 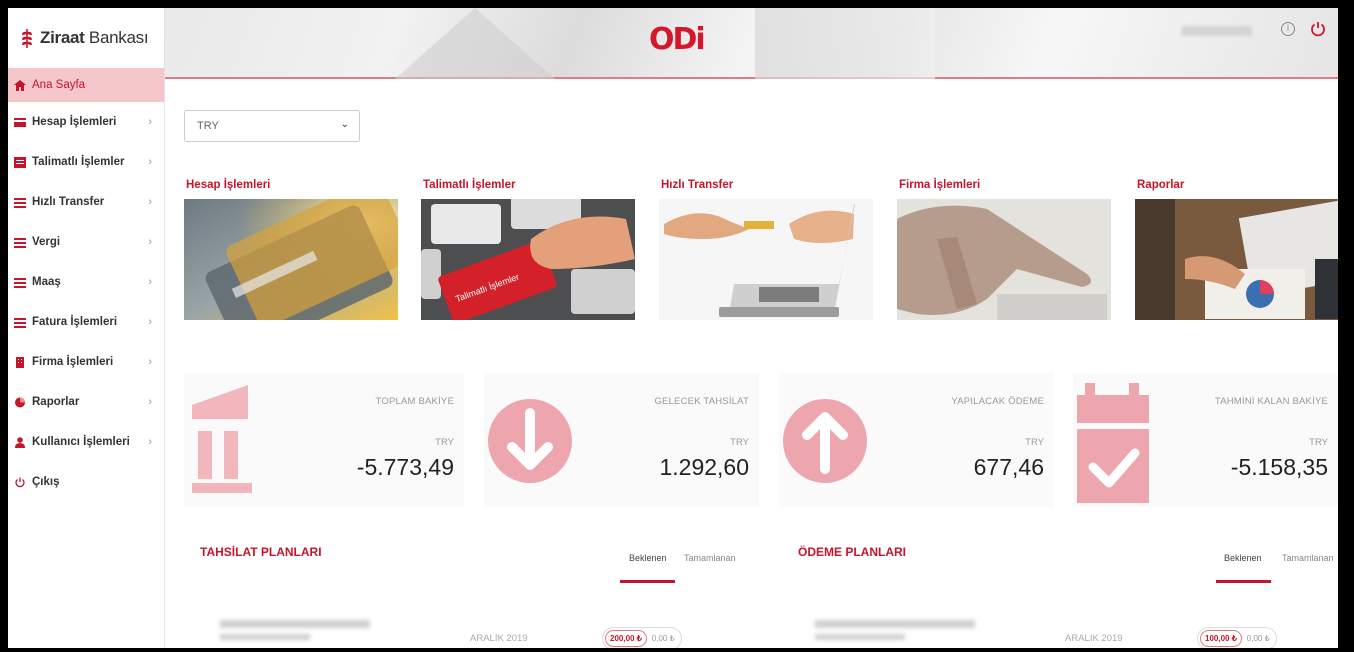 I want to click on currency-select: TRY ⌄, so click(x=272, y=126).